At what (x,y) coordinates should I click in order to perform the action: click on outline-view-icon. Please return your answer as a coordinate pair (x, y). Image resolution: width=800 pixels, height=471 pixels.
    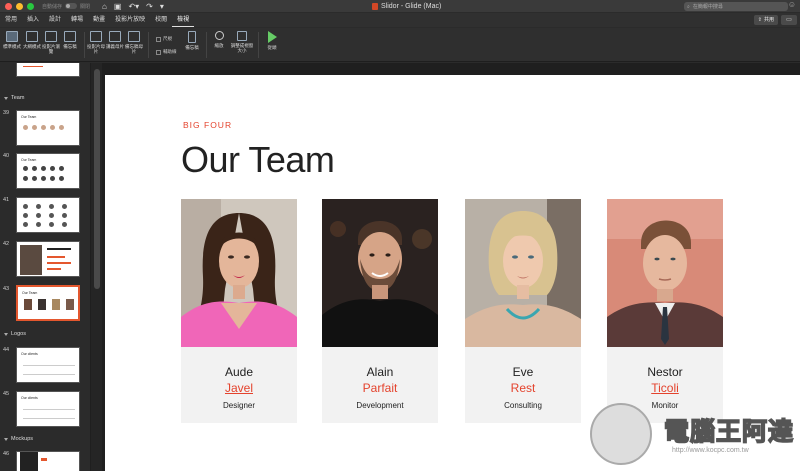
    Looking at the image, I should click on (32, 36).